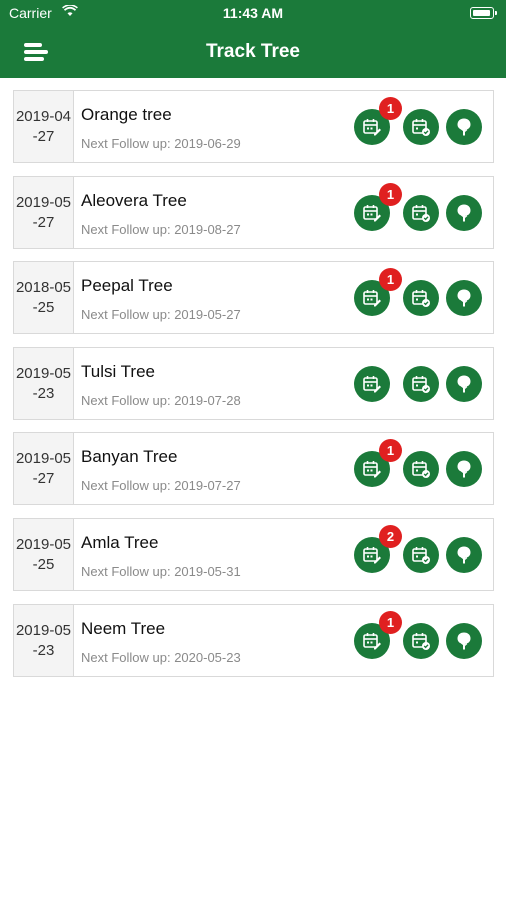 The height and width of the screenshot is (900, 506). Describe the element at coordinates (253, 383) in the screenshot. I see `tree-row: 2019-05 -23 Tulsi Tree Next Follow up` at that location.